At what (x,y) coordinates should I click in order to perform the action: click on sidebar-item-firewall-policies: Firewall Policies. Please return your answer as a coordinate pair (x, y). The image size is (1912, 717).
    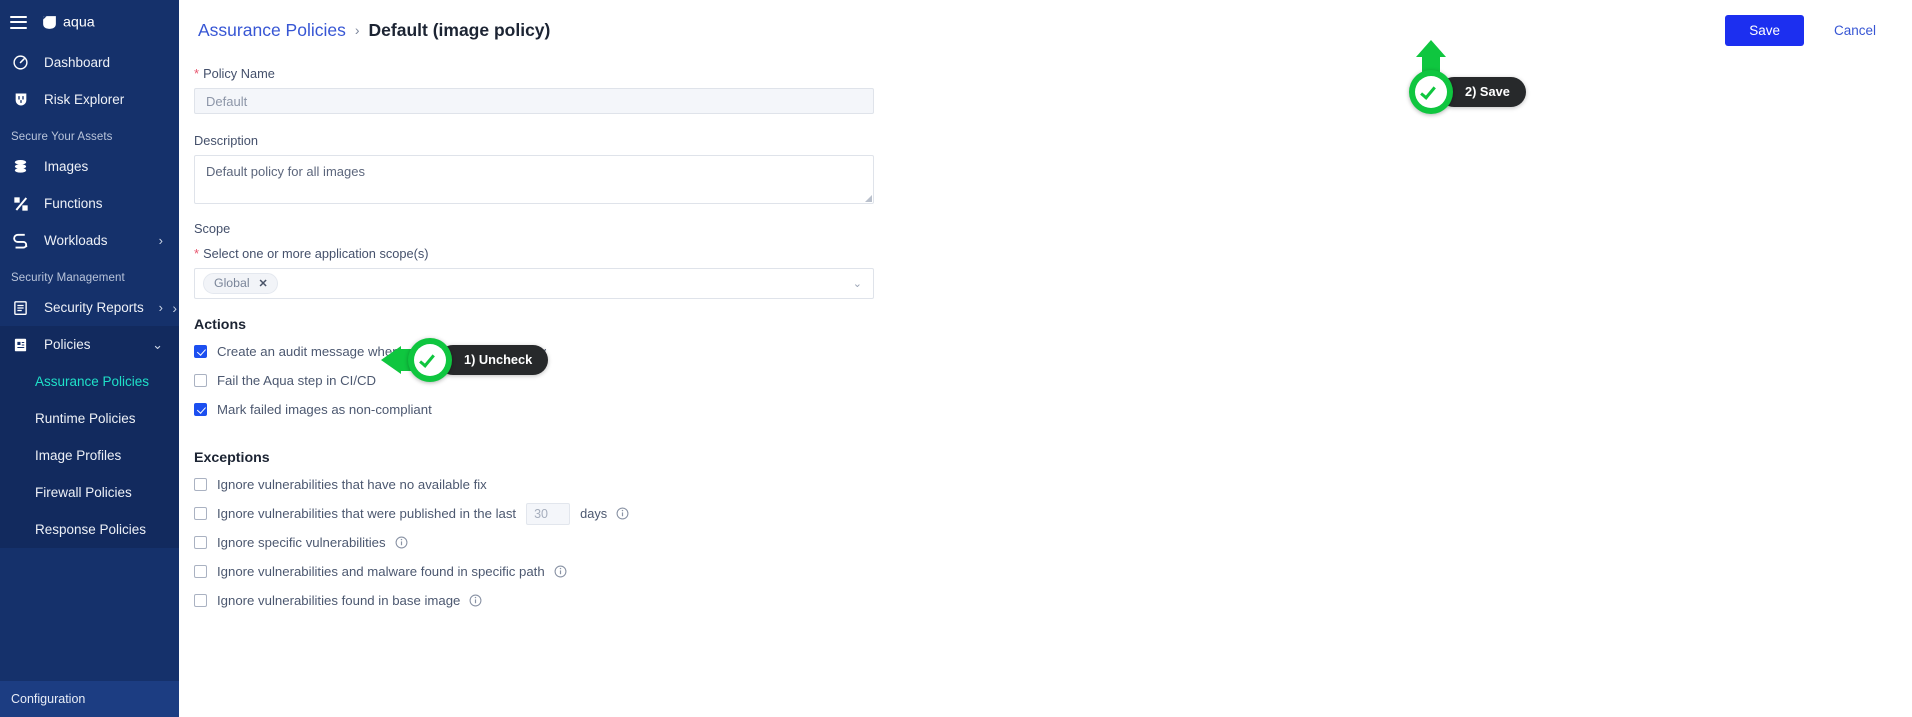
    Looking at the image, I should click on (89, 492).